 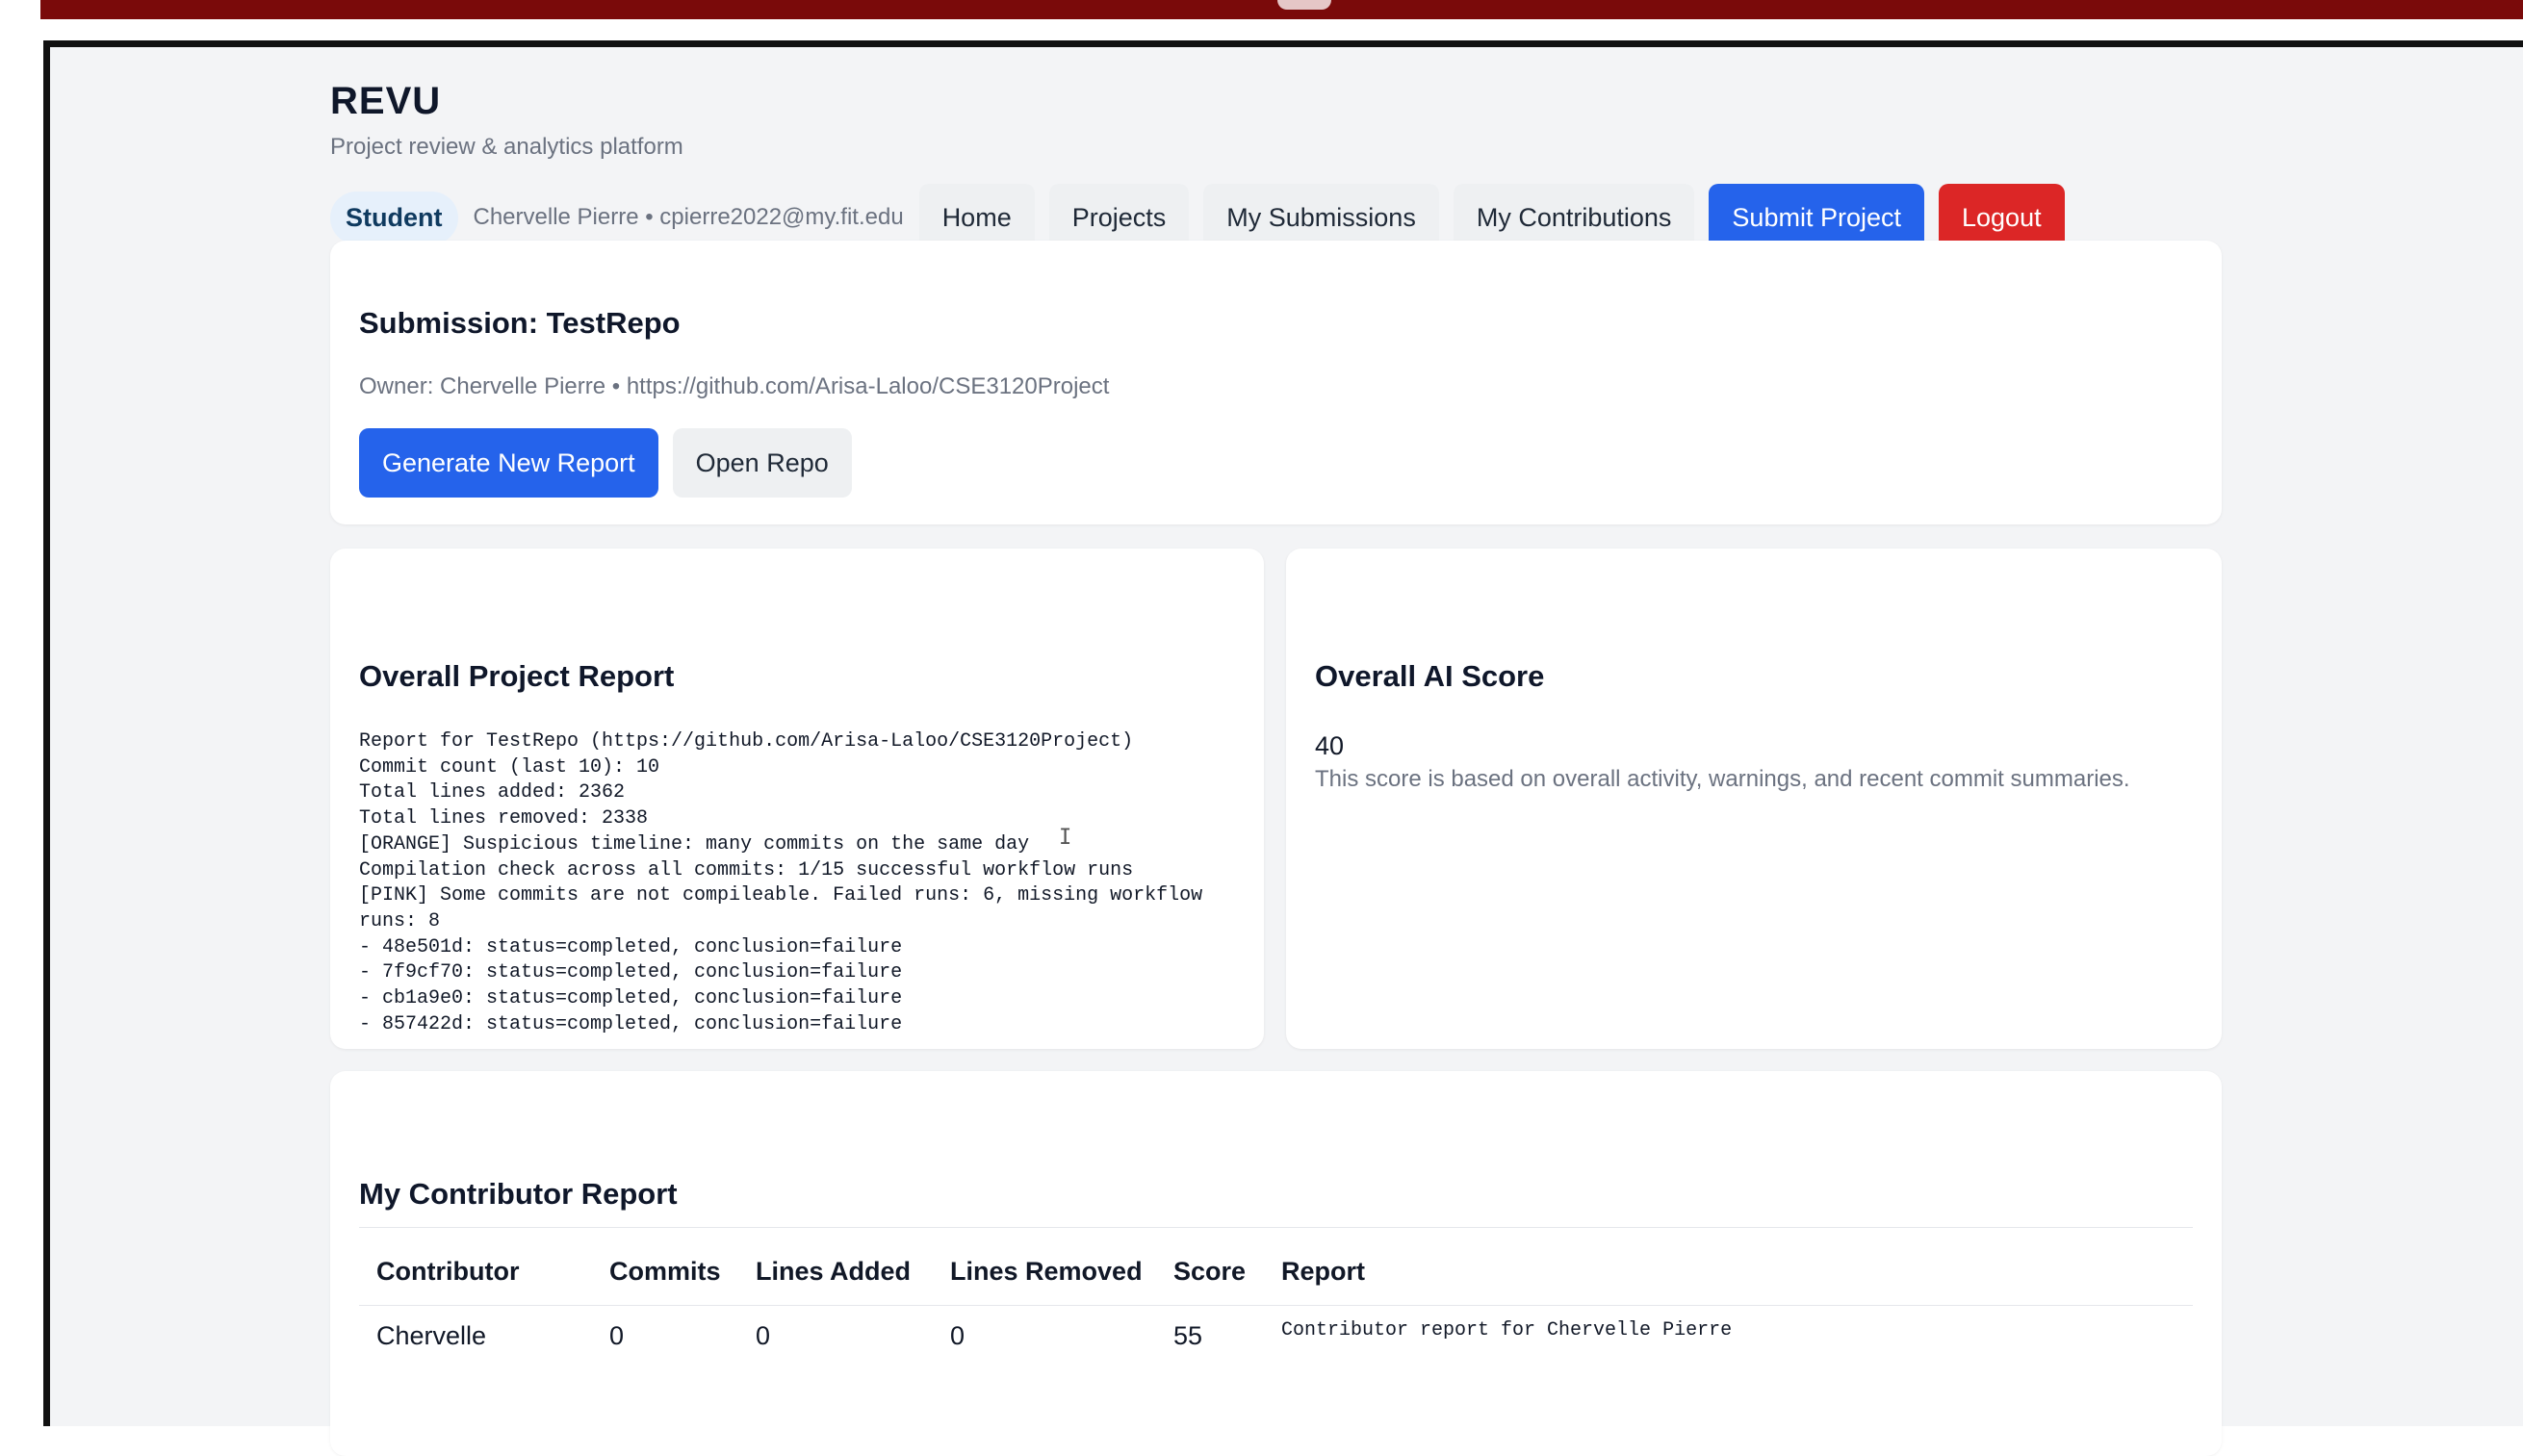 What do you see at coordinates (431, 1336) in the screenshot?
I see `cell-contributor: Chervelle` at bounding box center [431, 1336].